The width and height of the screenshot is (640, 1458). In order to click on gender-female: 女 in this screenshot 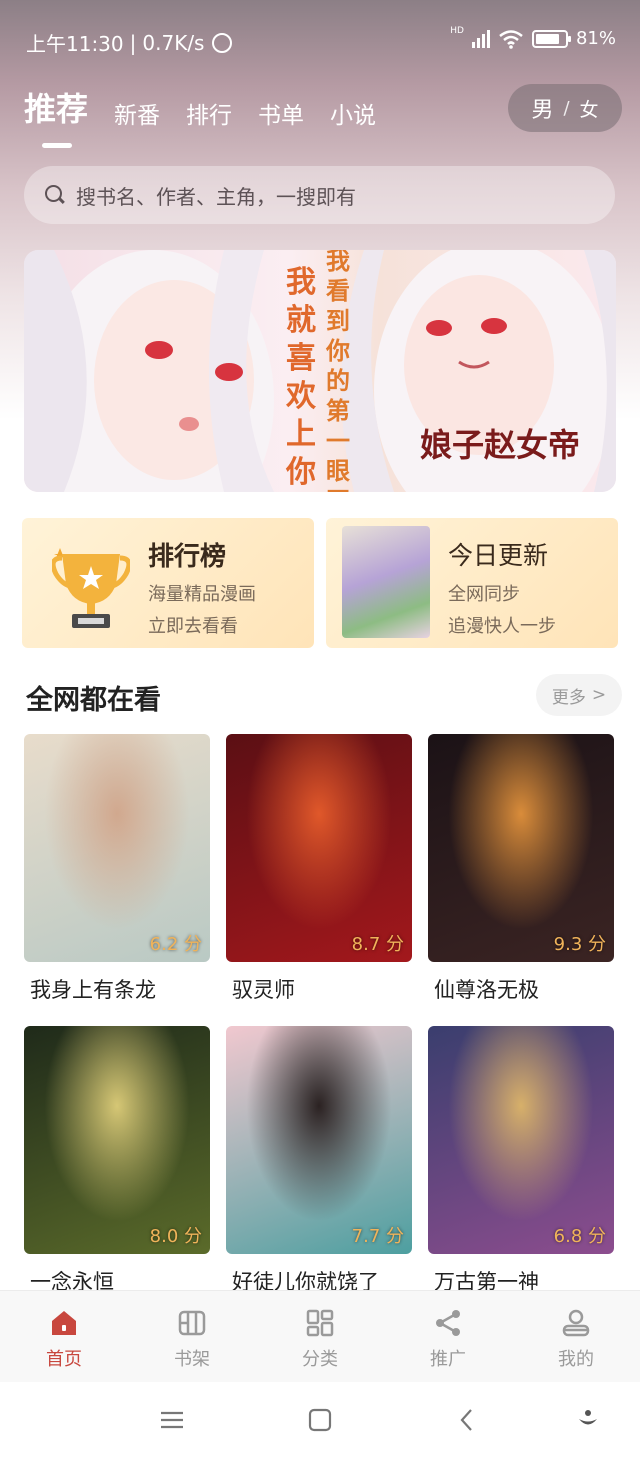, I will do `click(589, 108)`.